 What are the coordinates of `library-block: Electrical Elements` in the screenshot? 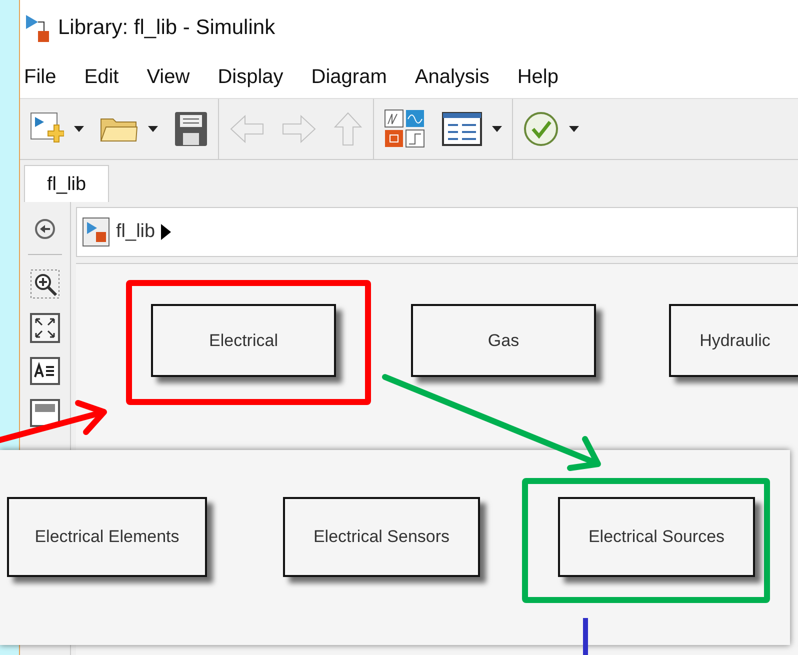 It's located at (107, 537).